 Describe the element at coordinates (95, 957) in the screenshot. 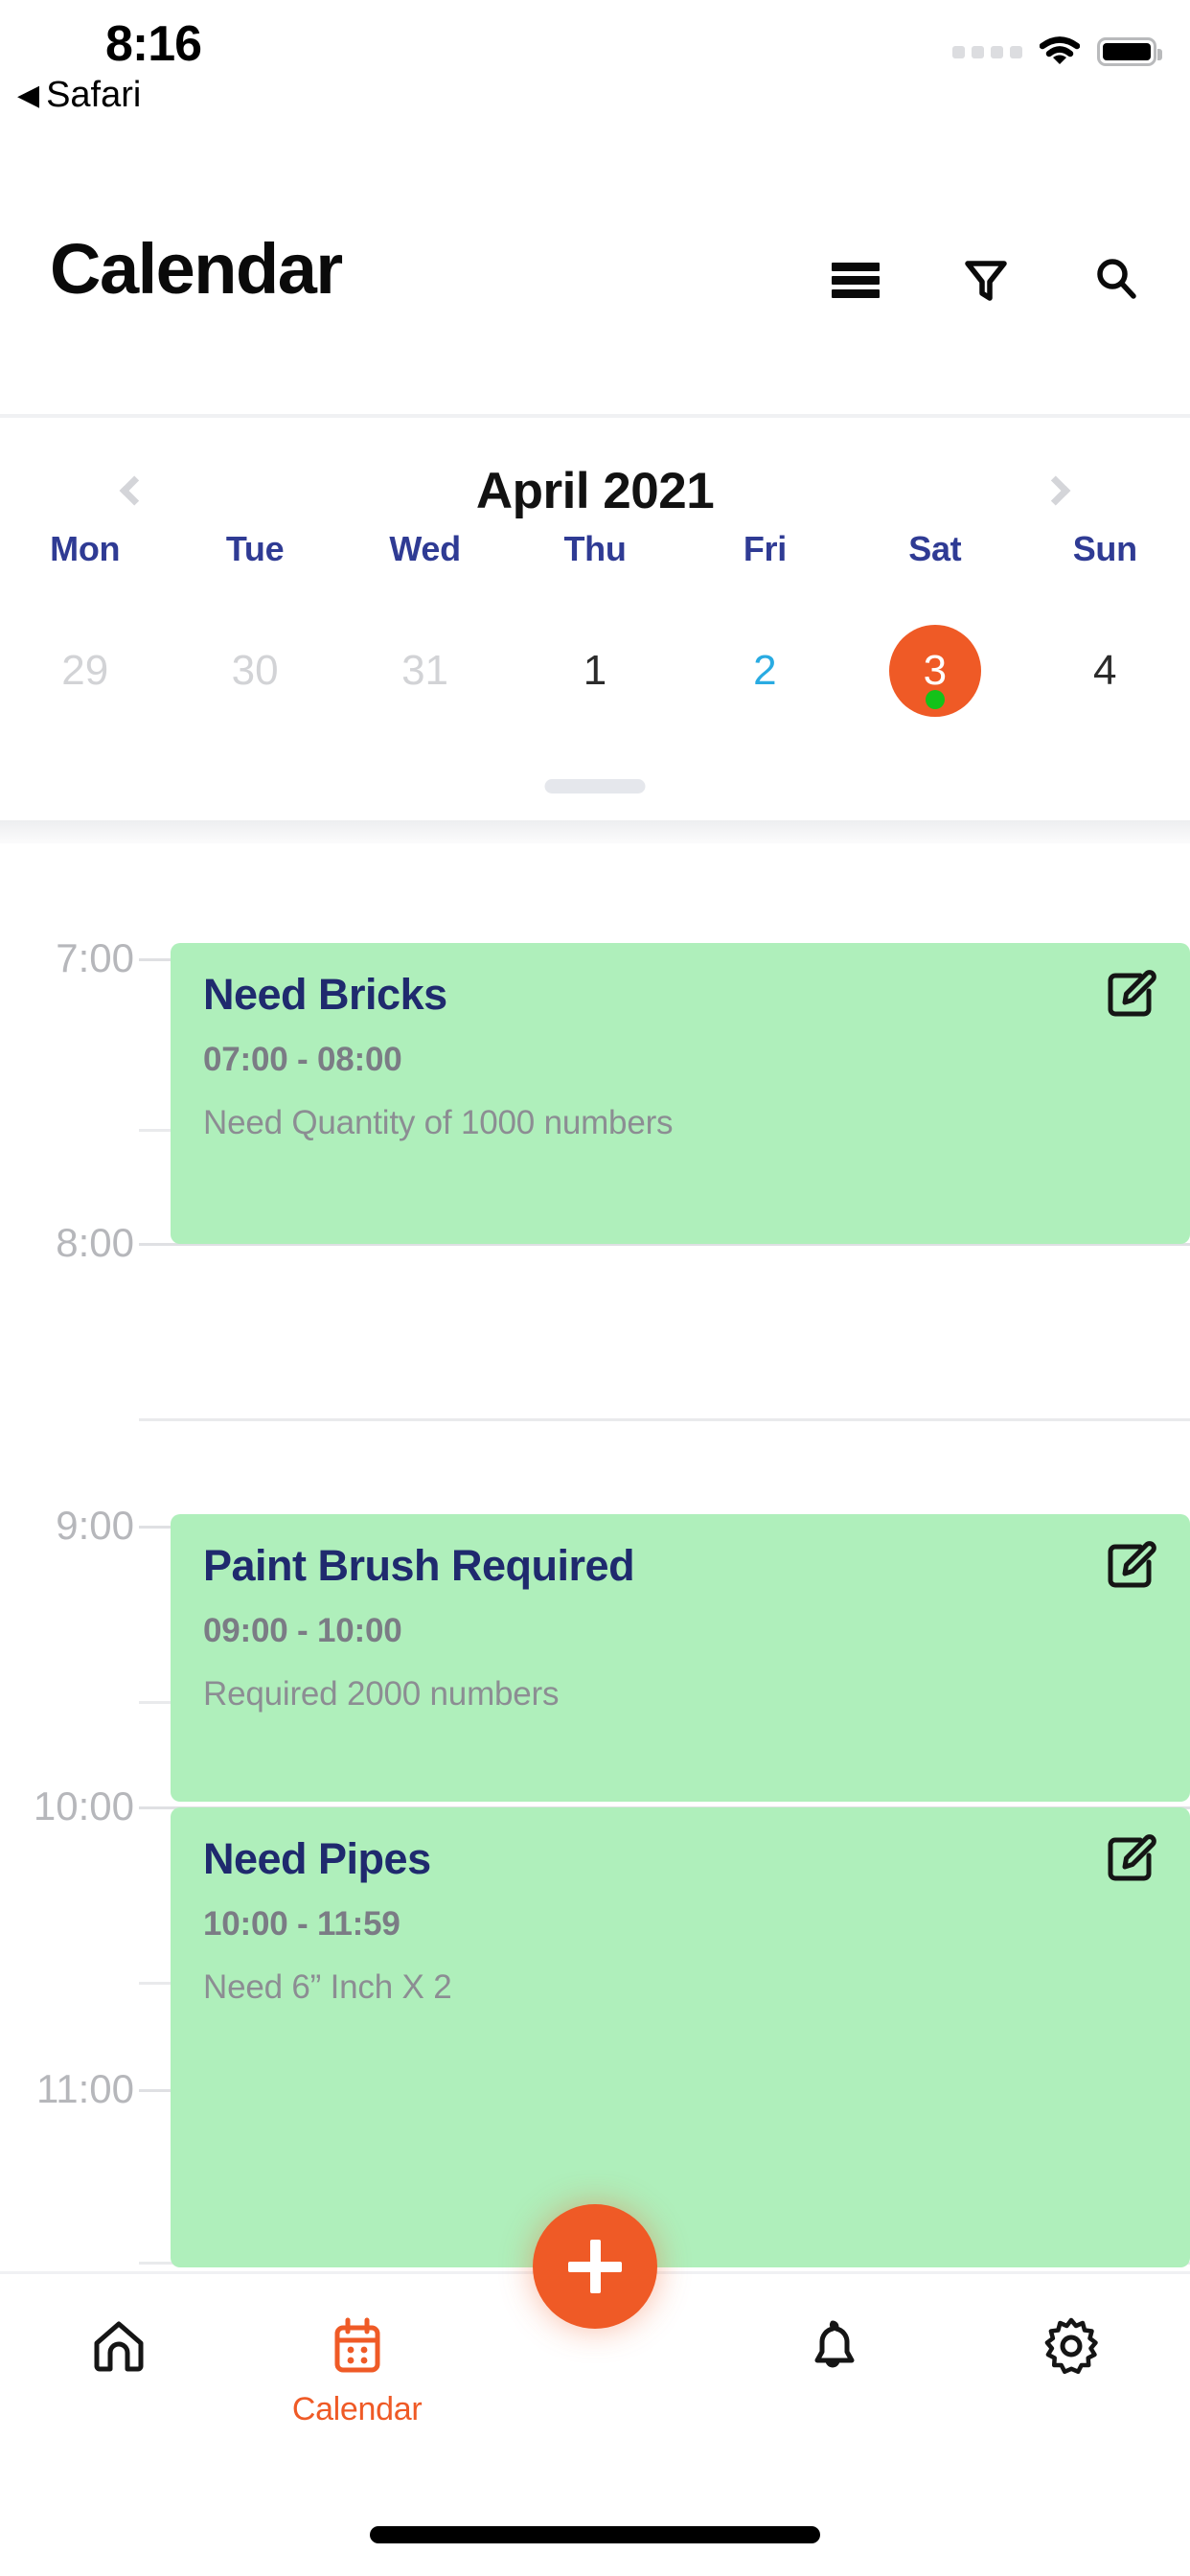

I see `hour-label-7: 7:00` at that location.